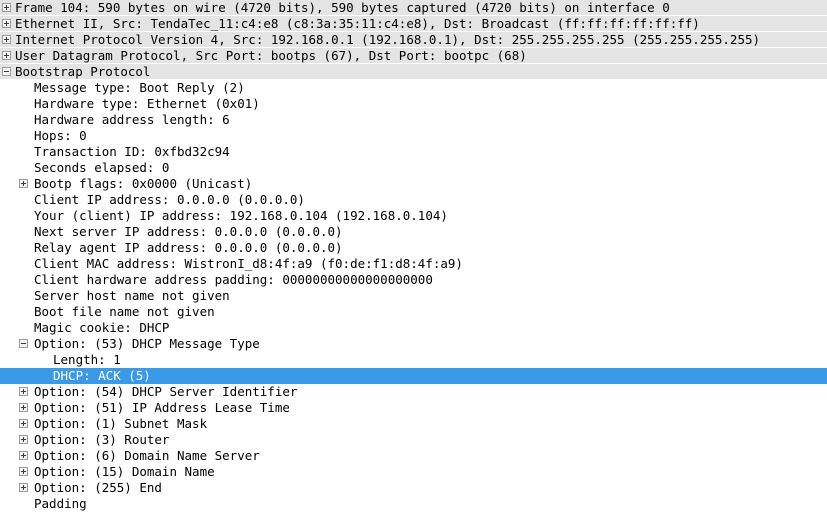 The width and height of the screenshot is (827, 512). What do you see at coordinates (87, 359) in the screenshot?
I see `tree-row-label: Length: 1` at bounding box center [87, 359].